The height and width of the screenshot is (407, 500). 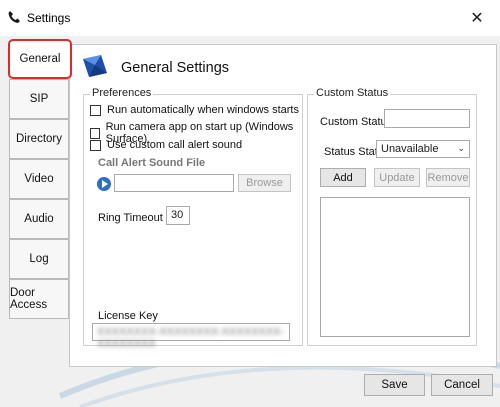 I want to click on license-key-value: XXXXXXXX-XXXXXXXX-XXXXXXXX-XXXXXXXX, so click(x=191, y=338).